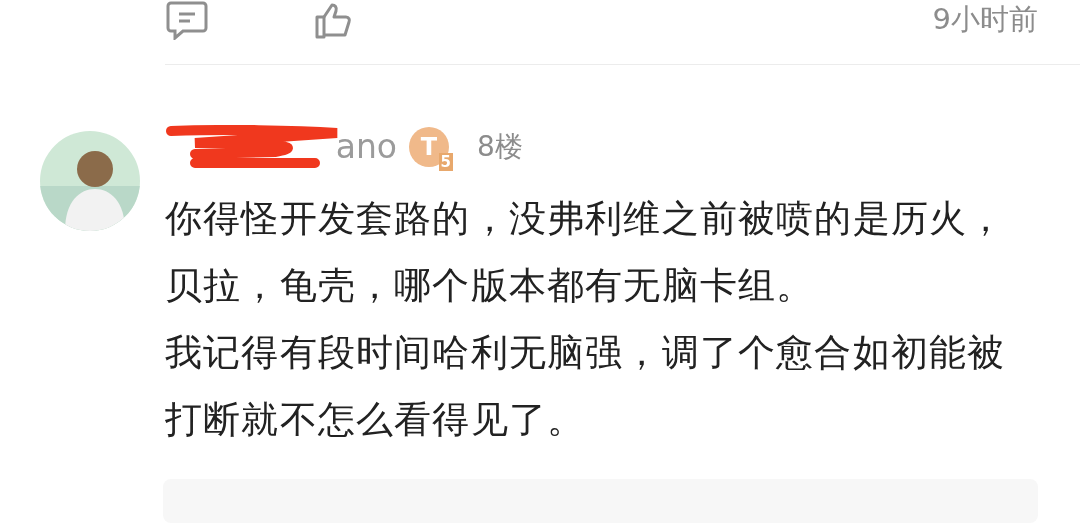 Image resolution: width=1080 pixels, height=523 pixels. I want to click on timestamp: 9小时前, so click(985, 19).